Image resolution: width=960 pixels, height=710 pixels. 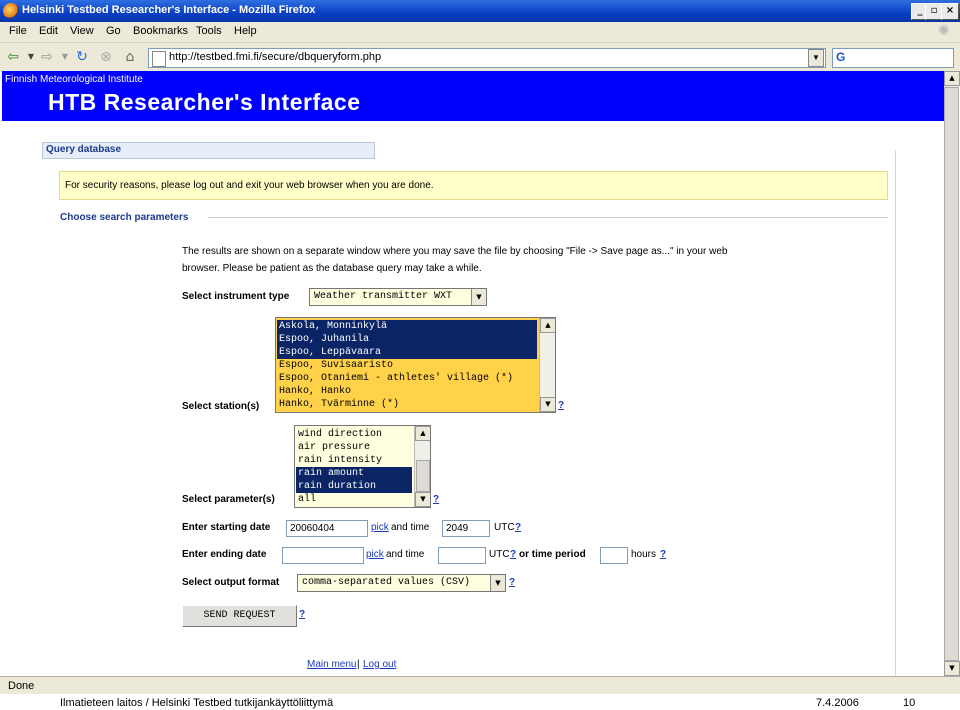 I want to click on back-icon: ⇦, so click(x=13, y=57).